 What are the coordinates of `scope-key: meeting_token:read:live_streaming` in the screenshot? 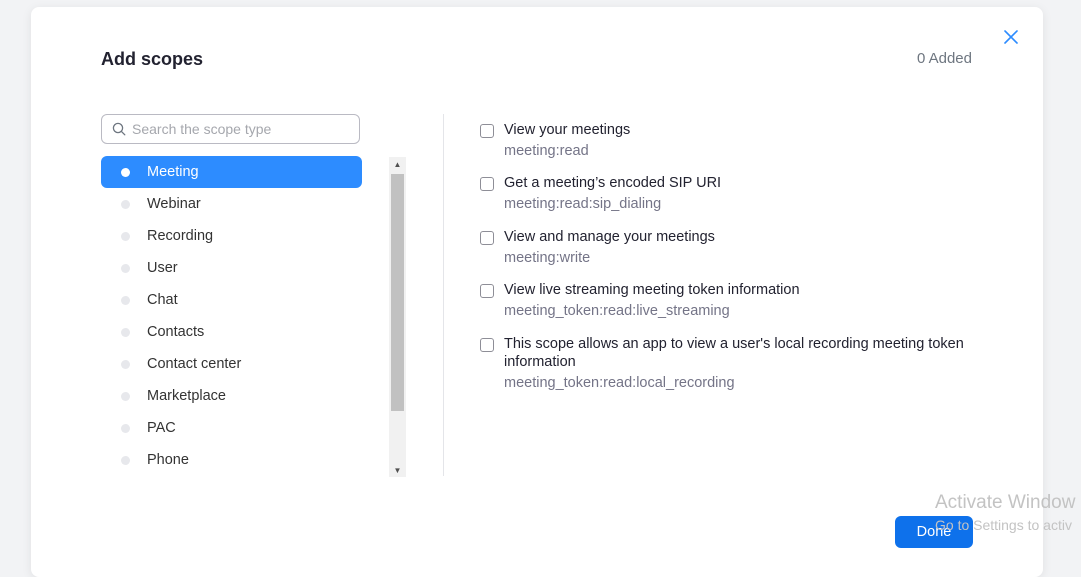 It's located at (617, 311).